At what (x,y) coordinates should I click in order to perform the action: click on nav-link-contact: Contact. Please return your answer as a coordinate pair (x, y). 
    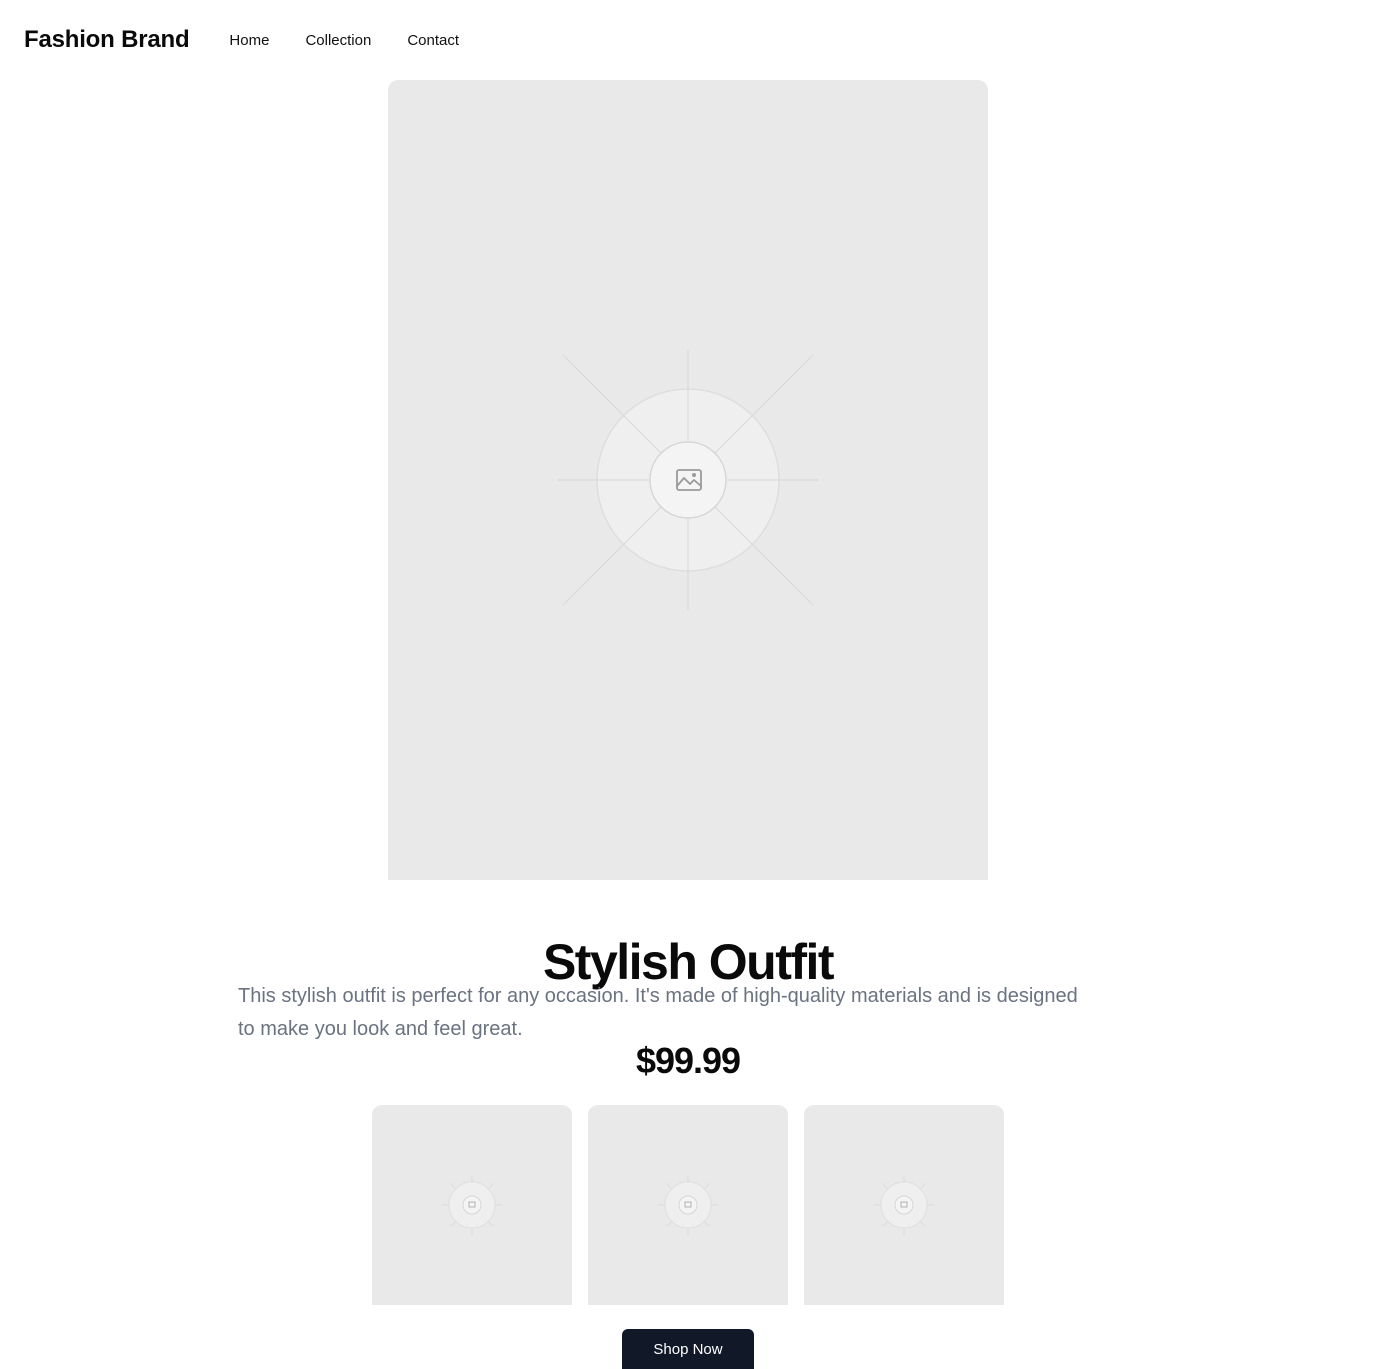
    Looking at the image, I should click on (433, 40).